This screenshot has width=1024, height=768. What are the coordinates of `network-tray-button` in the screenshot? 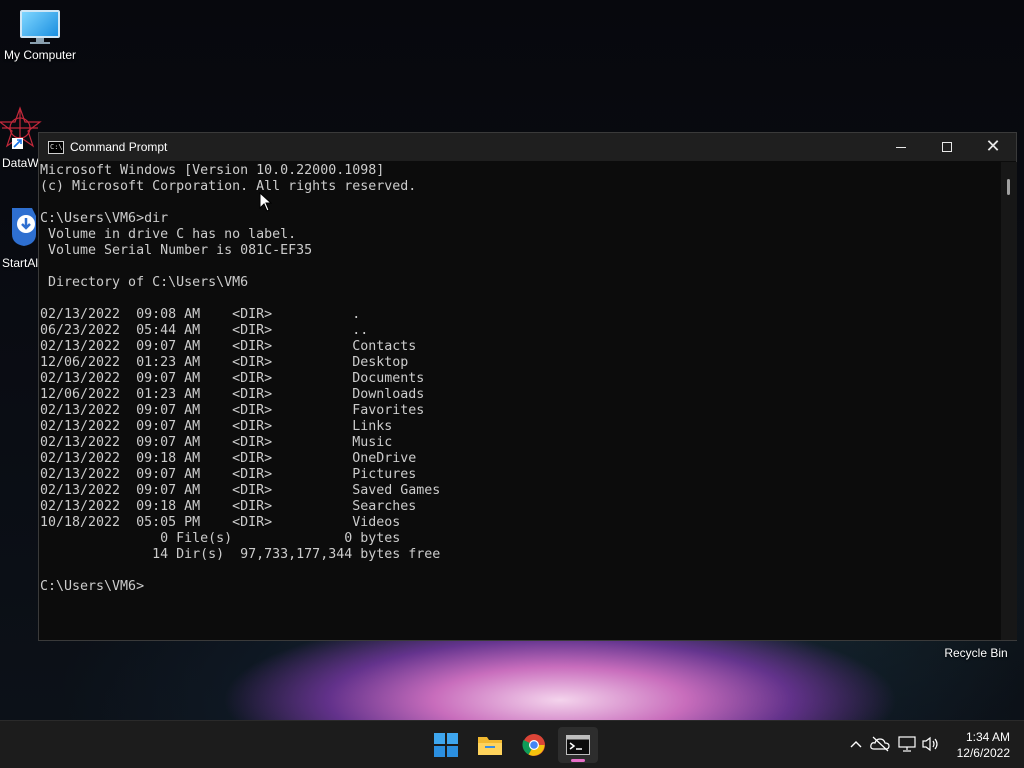 It's located at (907, 744).